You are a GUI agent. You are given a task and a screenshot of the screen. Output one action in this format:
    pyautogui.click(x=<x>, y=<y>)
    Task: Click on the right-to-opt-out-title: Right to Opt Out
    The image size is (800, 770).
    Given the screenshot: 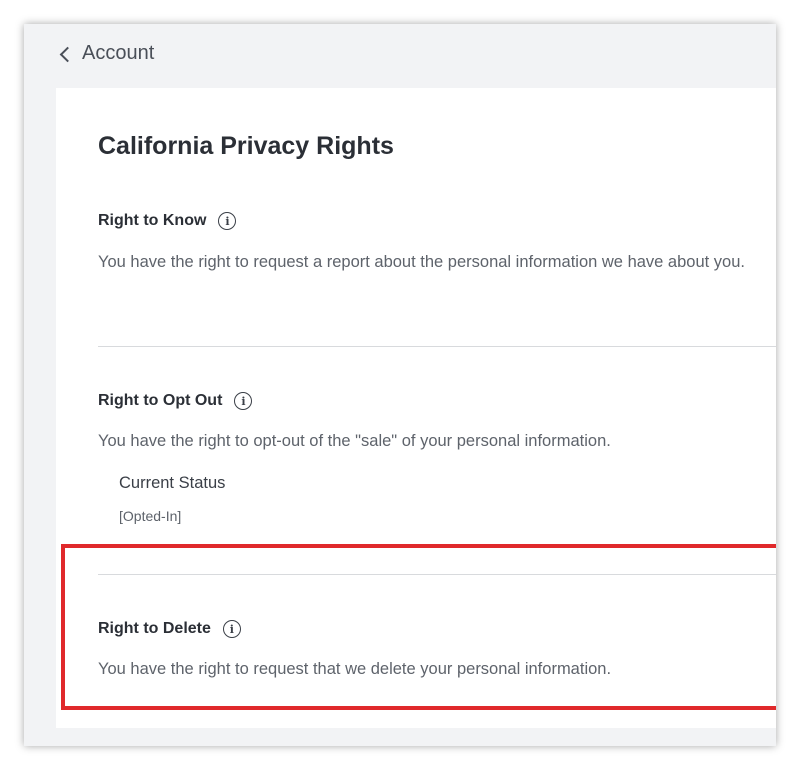 What is the action you would take?
    pyautogui.click(x=160, y=400)
    